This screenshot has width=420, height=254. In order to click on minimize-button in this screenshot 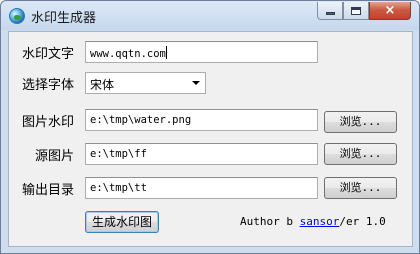, I will do `click(330, 11)`.